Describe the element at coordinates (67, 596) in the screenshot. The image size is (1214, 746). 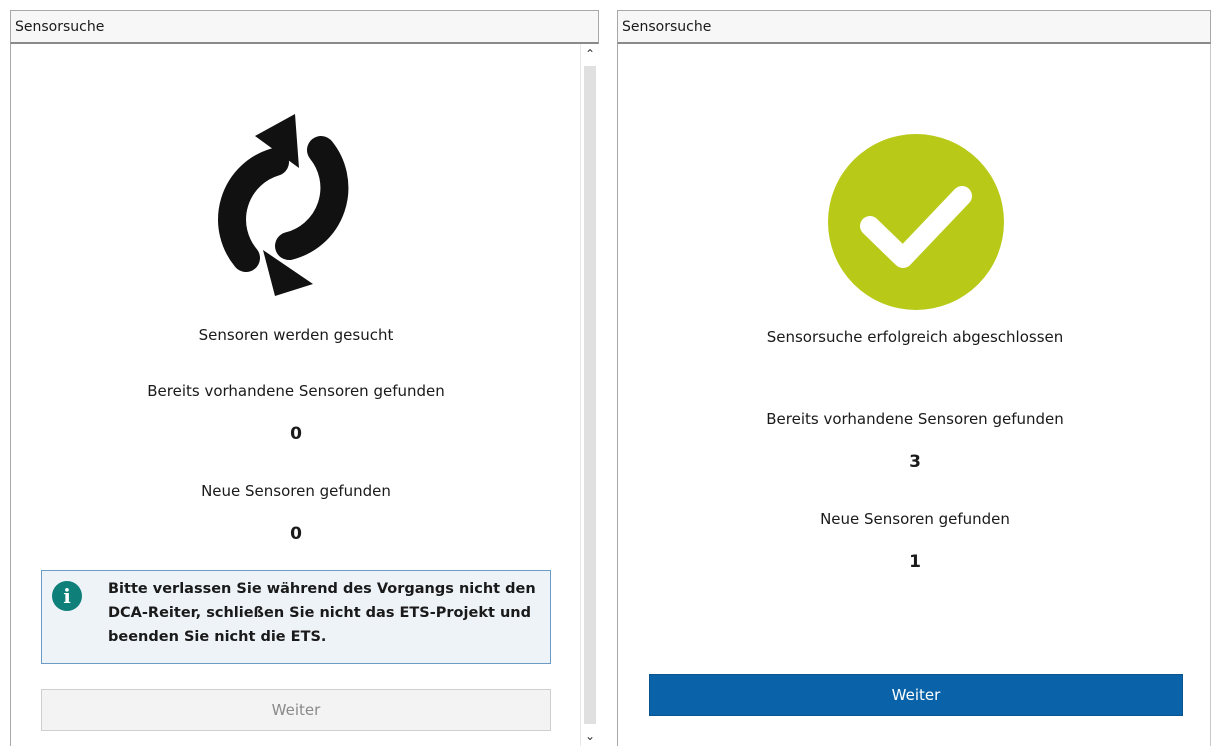
I see `info-icon: i` at that location.